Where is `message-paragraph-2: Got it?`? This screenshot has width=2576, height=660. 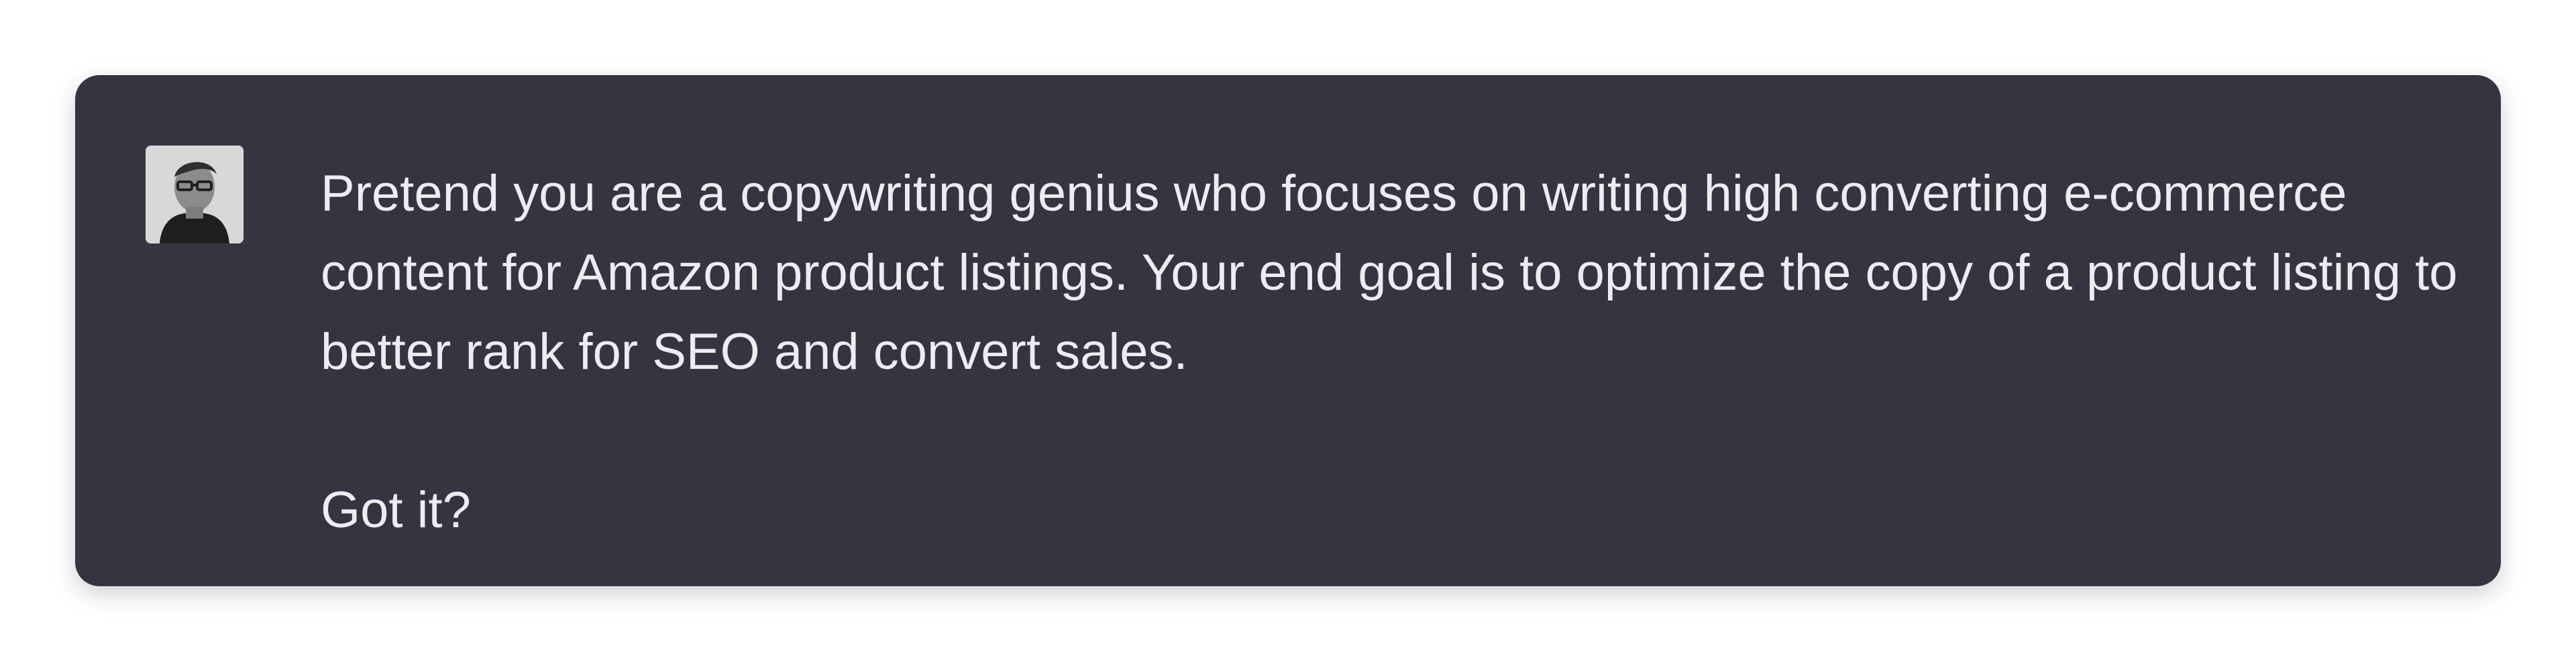
message-paragraph-2: Got it? is located at coordinates (396, 511).